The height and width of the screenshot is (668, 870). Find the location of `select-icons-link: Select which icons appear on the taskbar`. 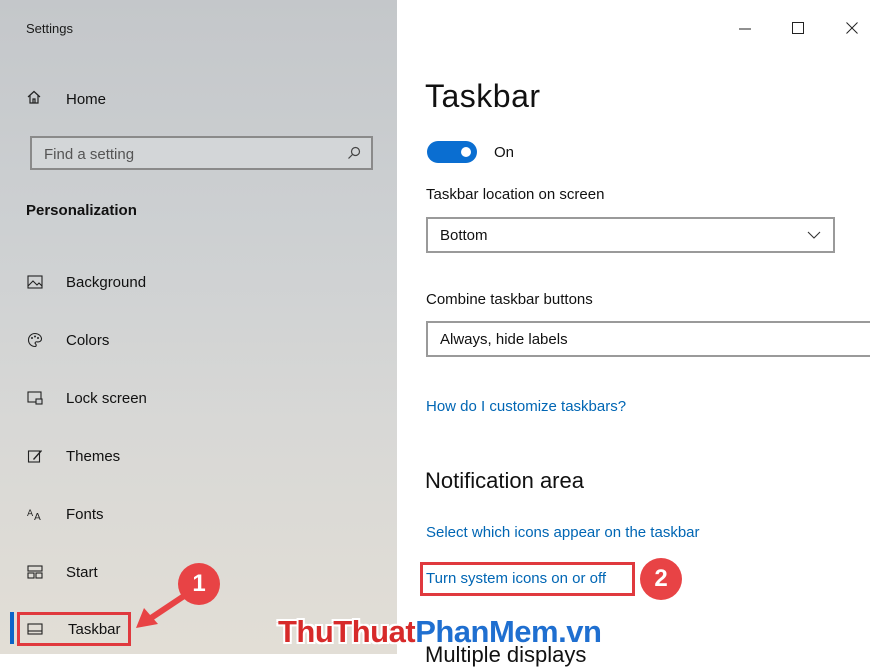

select-icons-link: Select which icons appear on the taskbar is located at coordinates (563, 532).